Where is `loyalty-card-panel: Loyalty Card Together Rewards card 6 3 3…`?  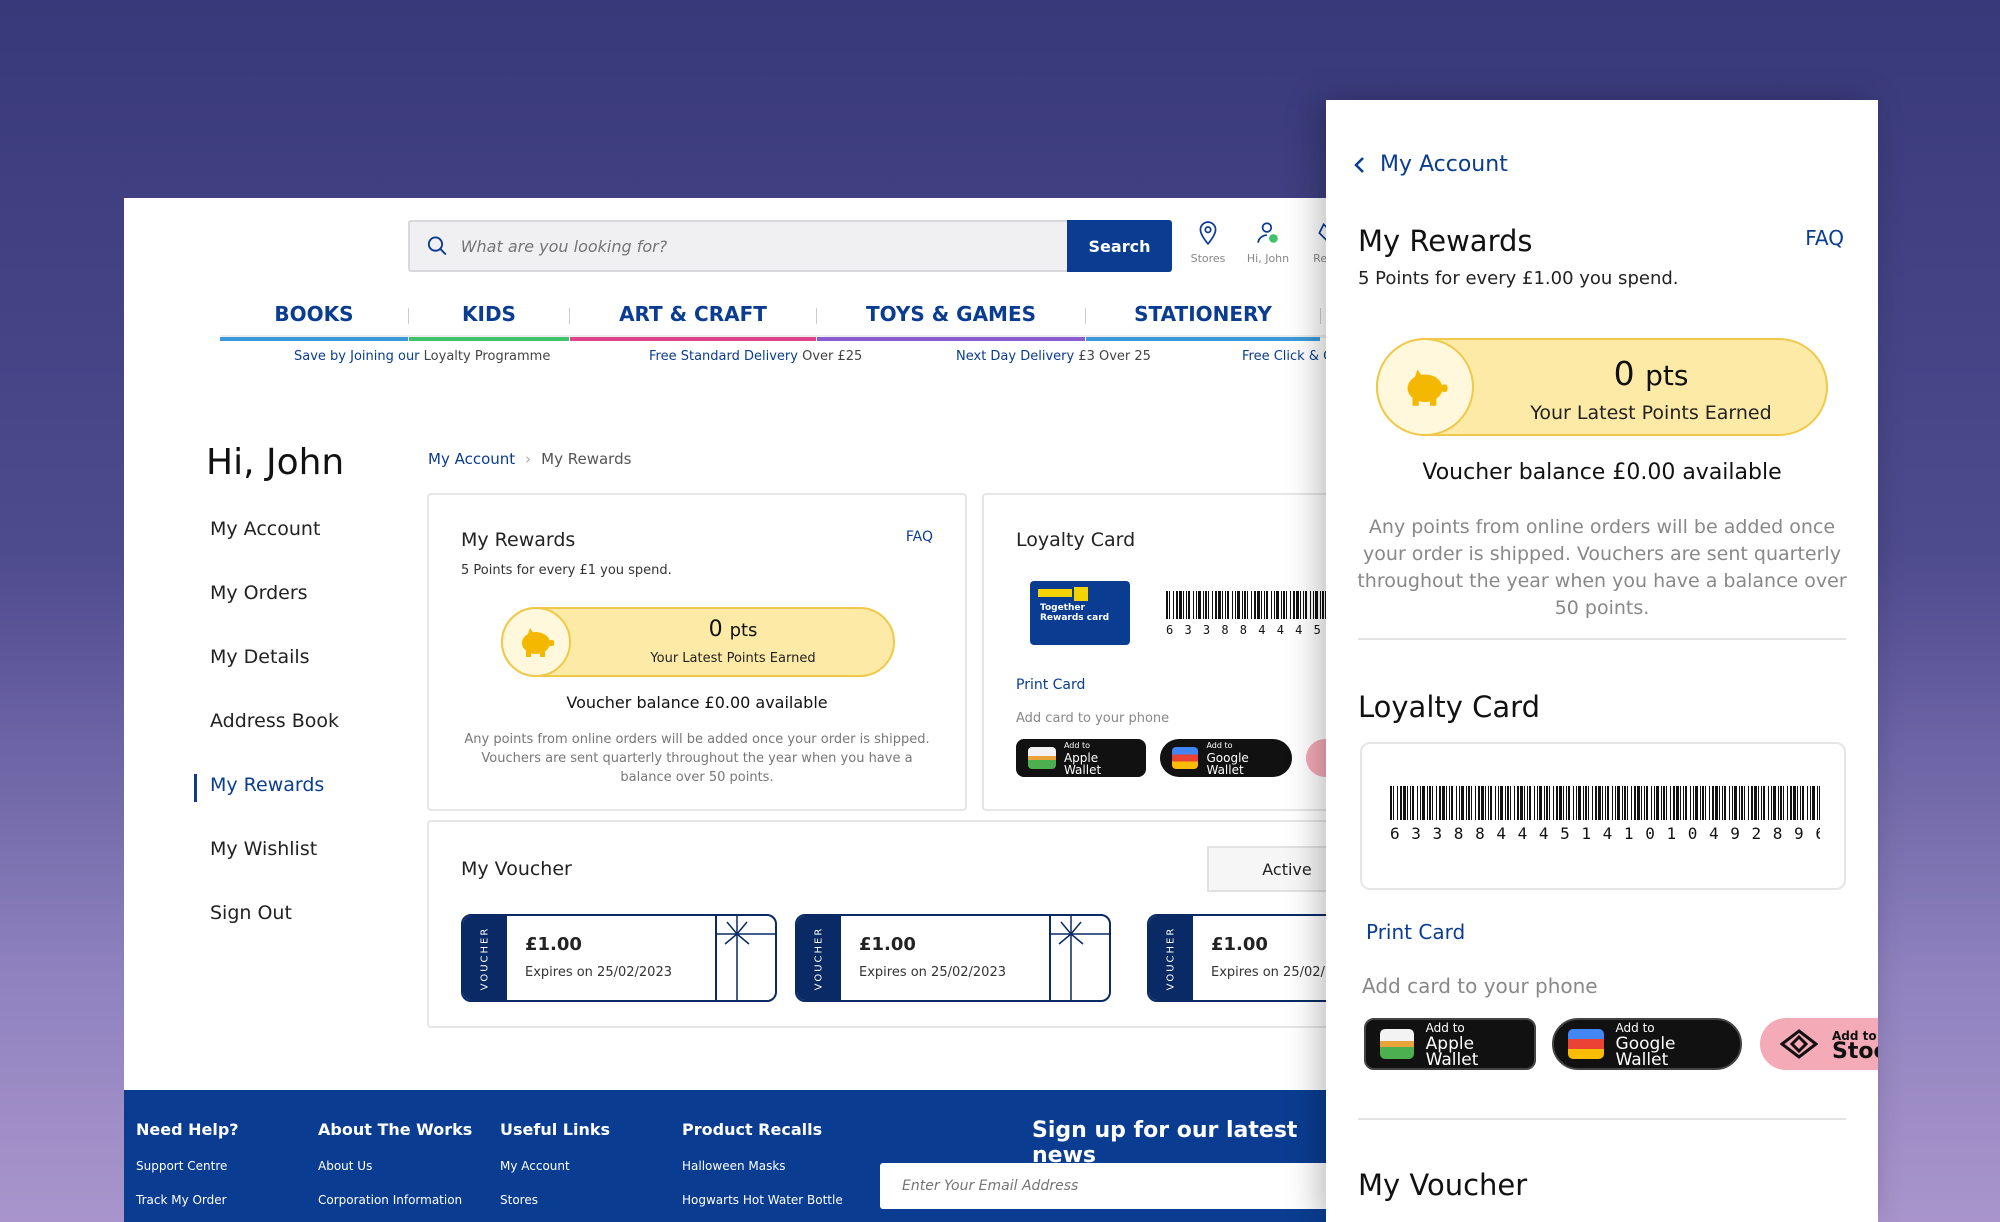 loyalty-card-panel: Loyalty Card Together Rewards card 6 3 3… is located at coordinates (1154, 652).